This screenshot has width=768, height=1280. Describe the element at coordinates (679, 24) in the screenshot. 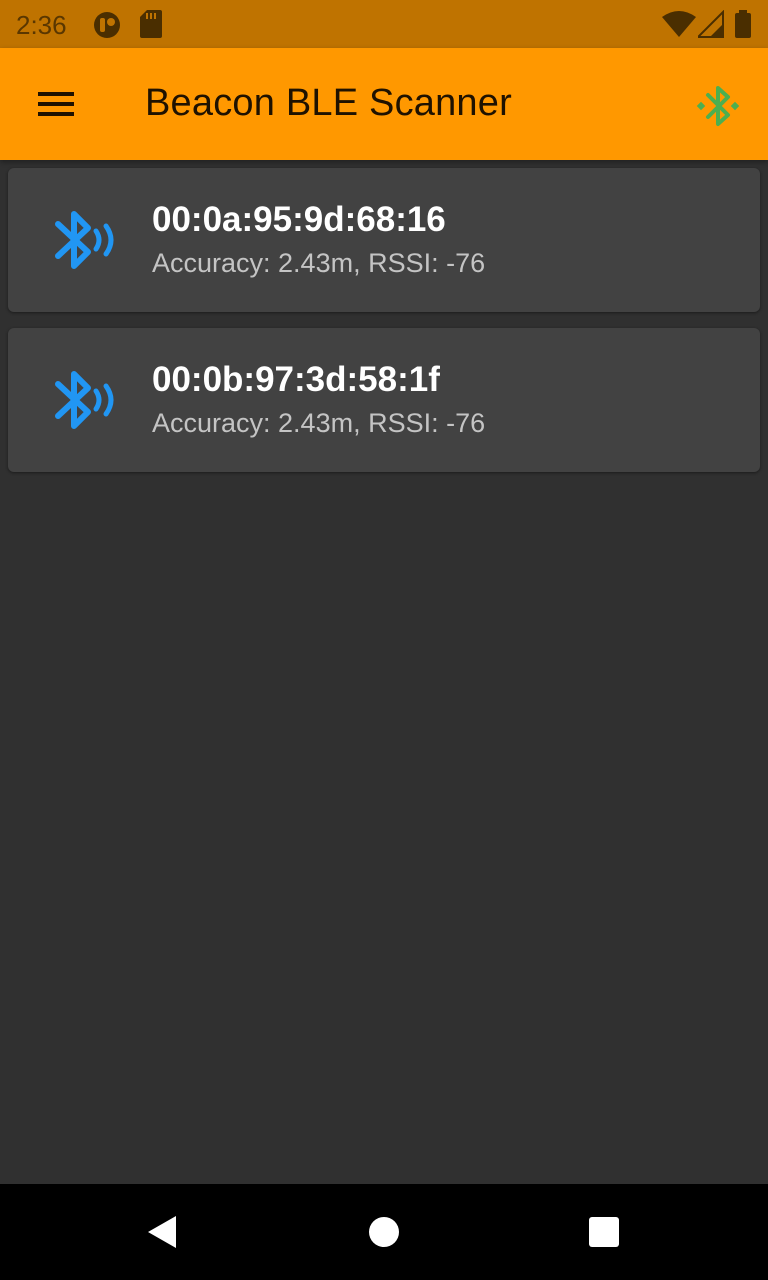

I see `wifi-icon` at that location.